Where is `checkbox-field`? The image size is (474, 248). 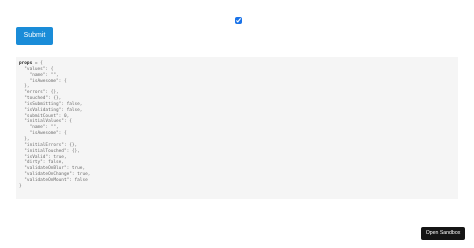 checkbox-field is located at coordinates (238, 17).